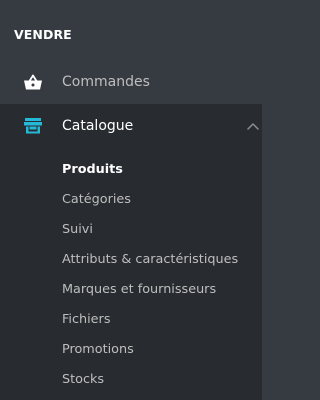 This screenshot has width=320, height=400. What do you see at coordinates (96, 199) in the screenshot?
I see `submenu-item-categories: Catégories` at bounding box center [96, 199].